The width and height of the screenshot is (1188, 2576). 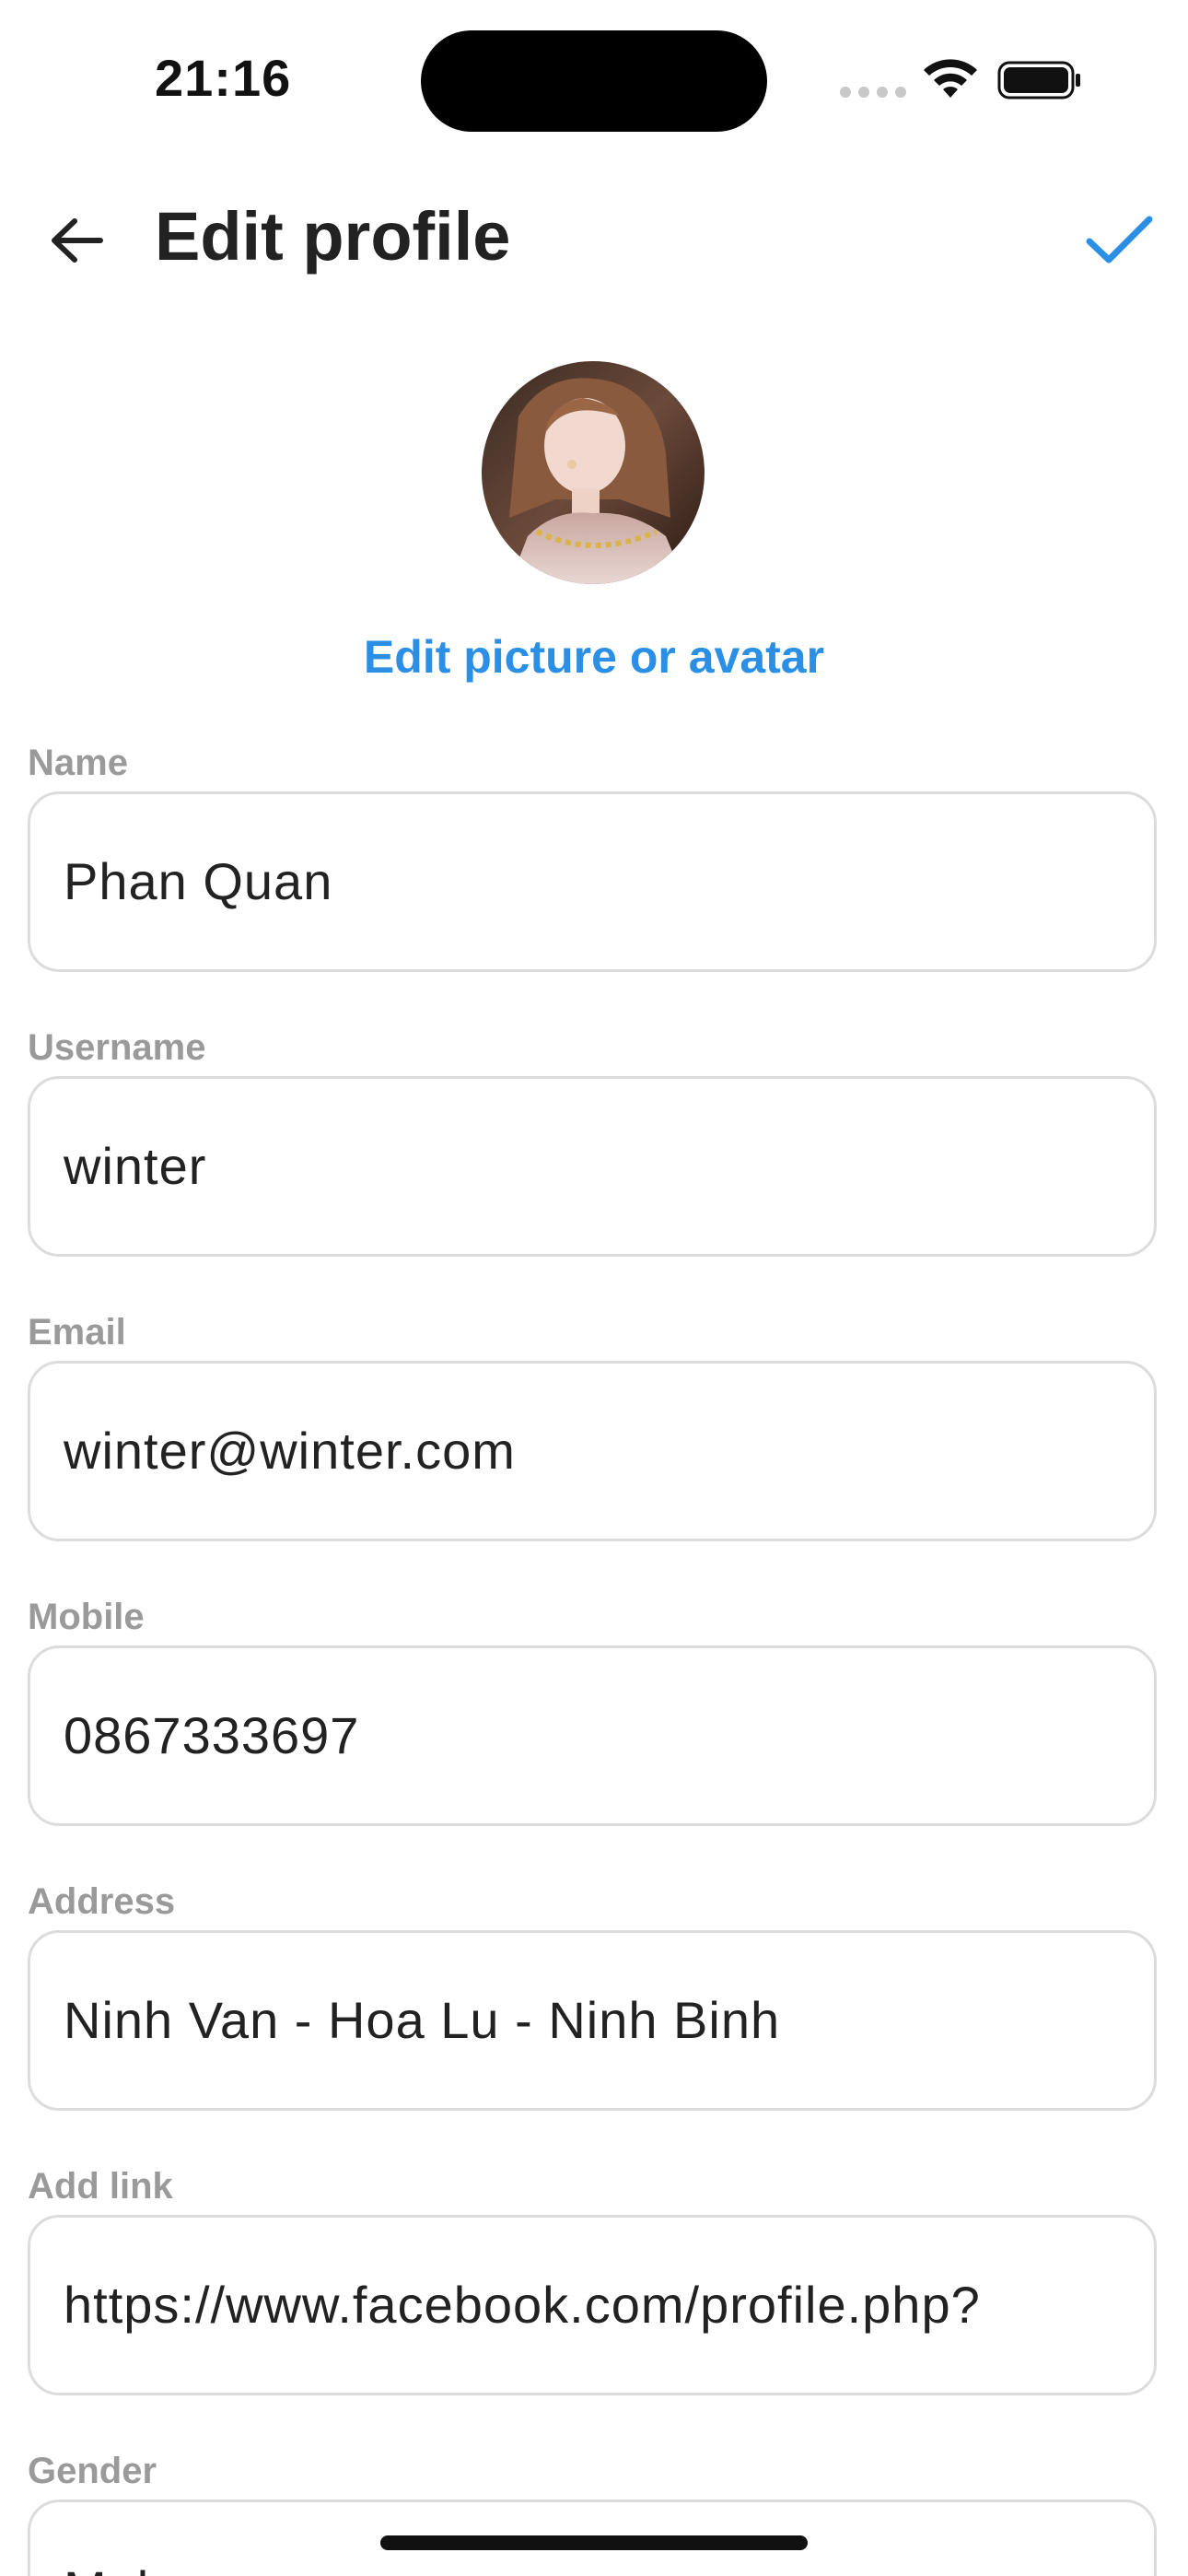 What do you see at coordinates (86, 1617) in the screenshot?
I see `mobile-label: Mobile` at bounding box center [86, 1617].